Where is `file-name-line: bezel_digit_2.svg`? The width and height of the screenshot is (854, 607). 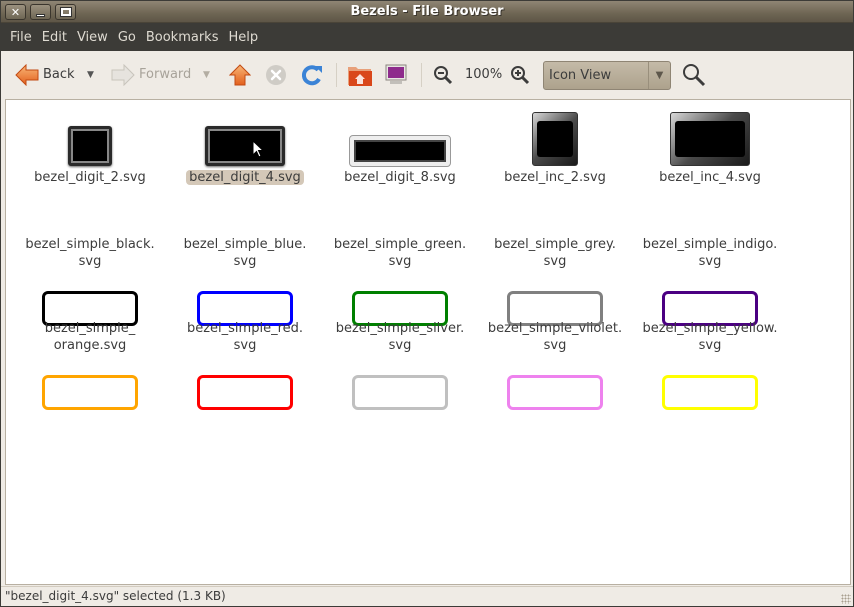 file-name-line: bezel_digit_2.svg is located at coordinates (90, 177).